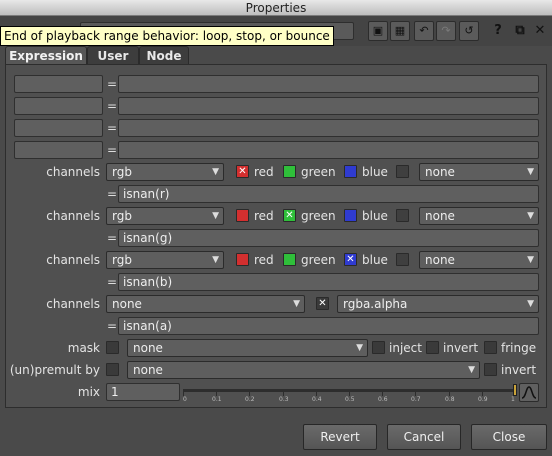 The image size is (552, 456). I want to click on slider-tick-label: 0.1, so click(217, 399).